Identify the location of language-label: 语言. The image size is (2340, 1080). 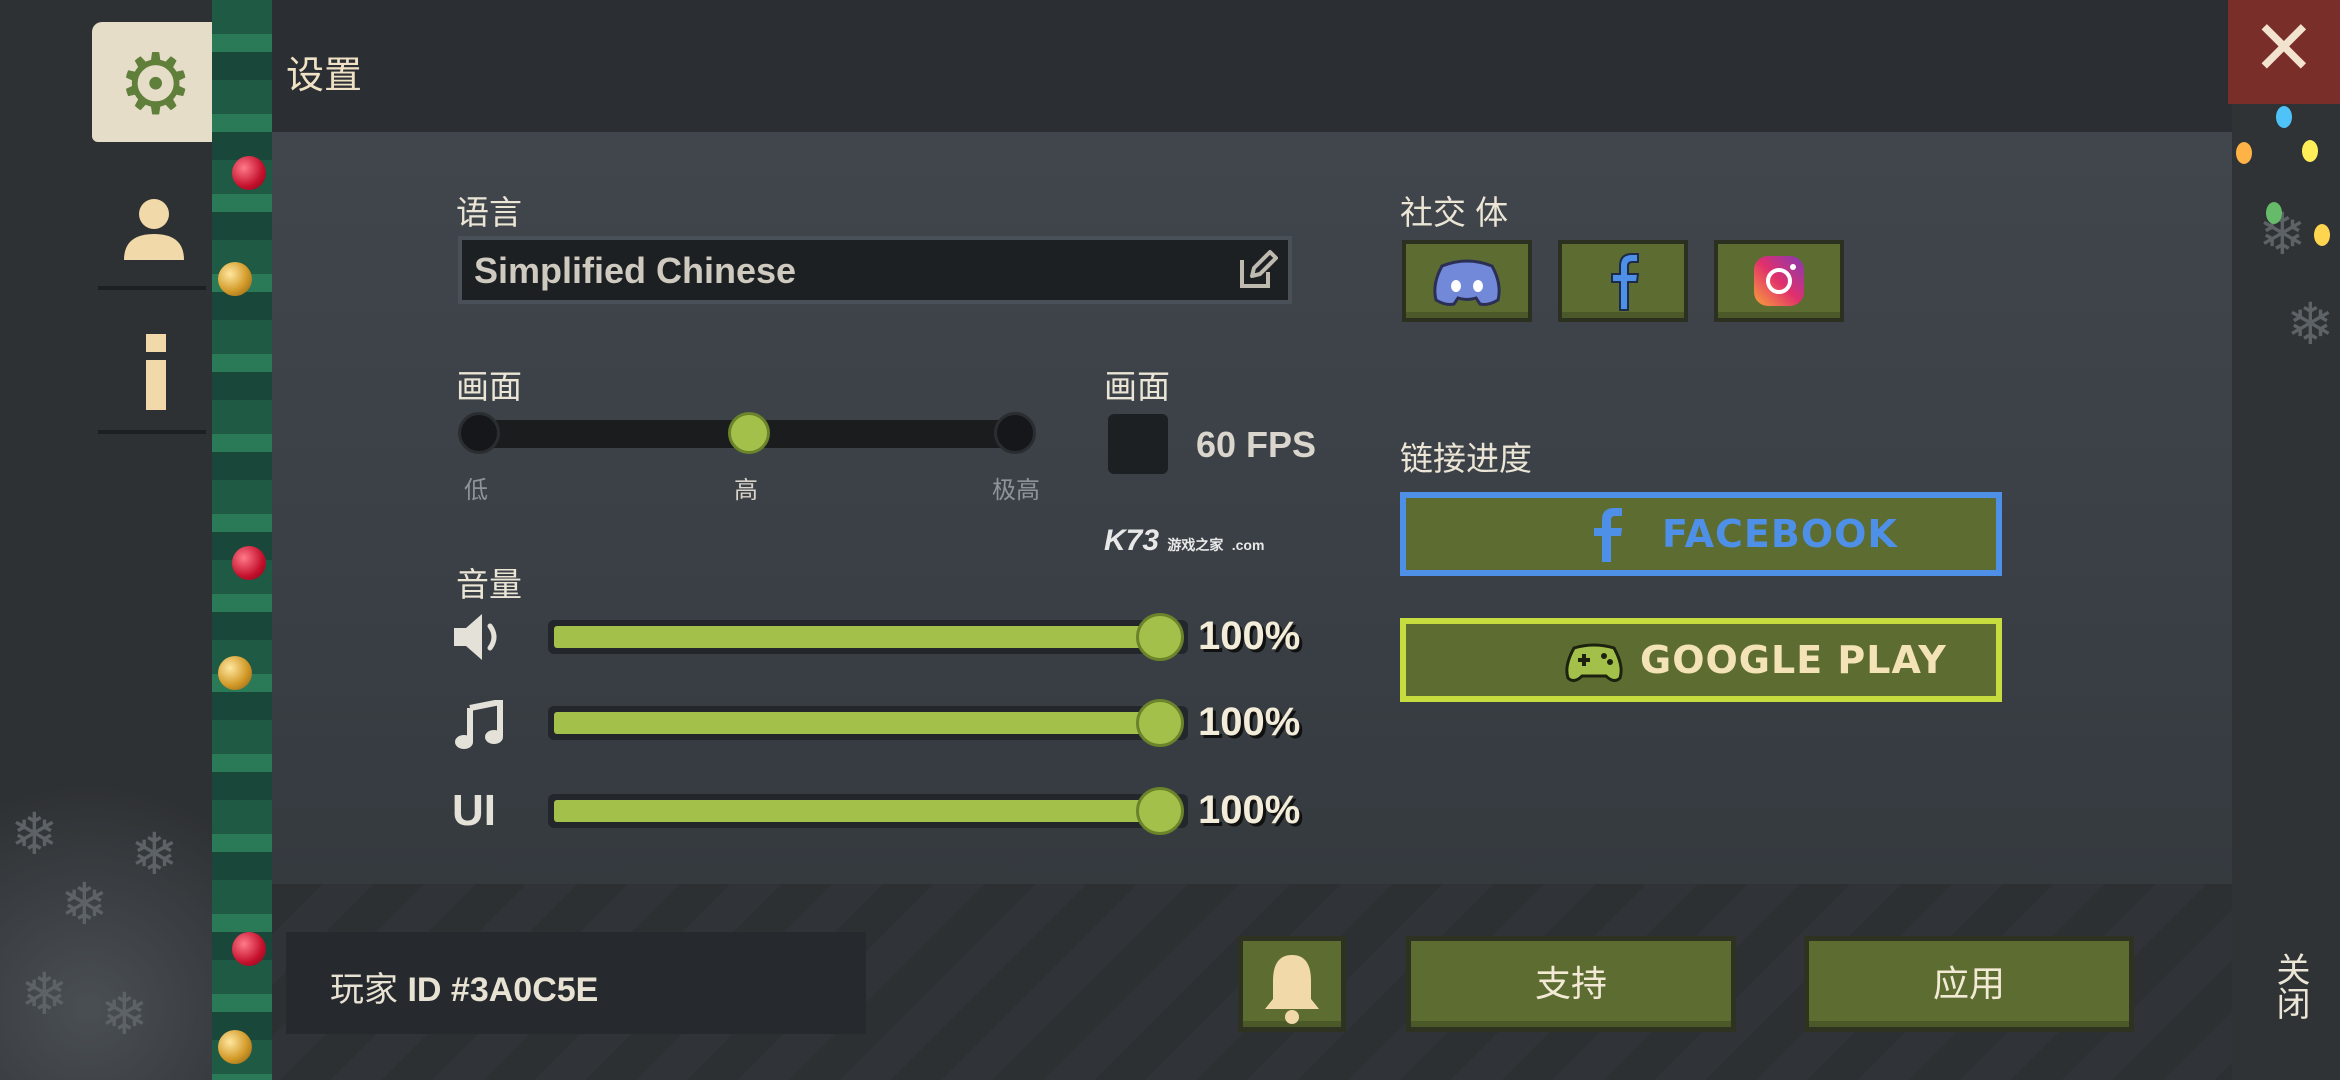
(489, 212).